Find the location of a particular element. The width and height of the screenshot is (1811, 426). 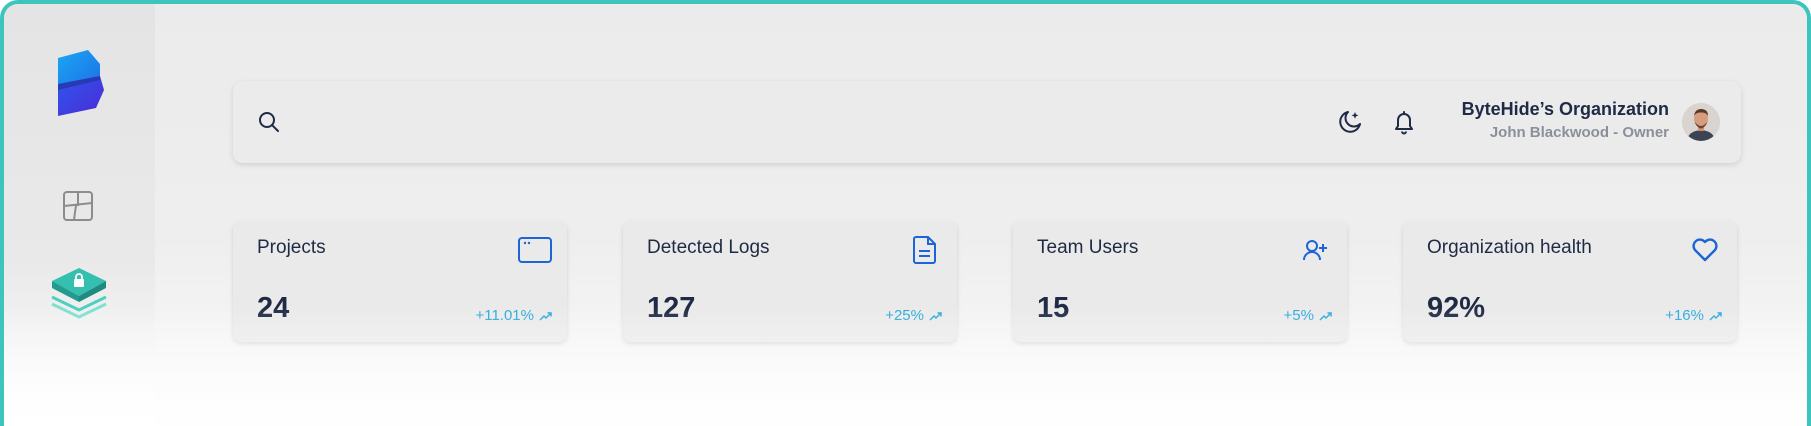

avatar is located at coordinates (1701, 122).